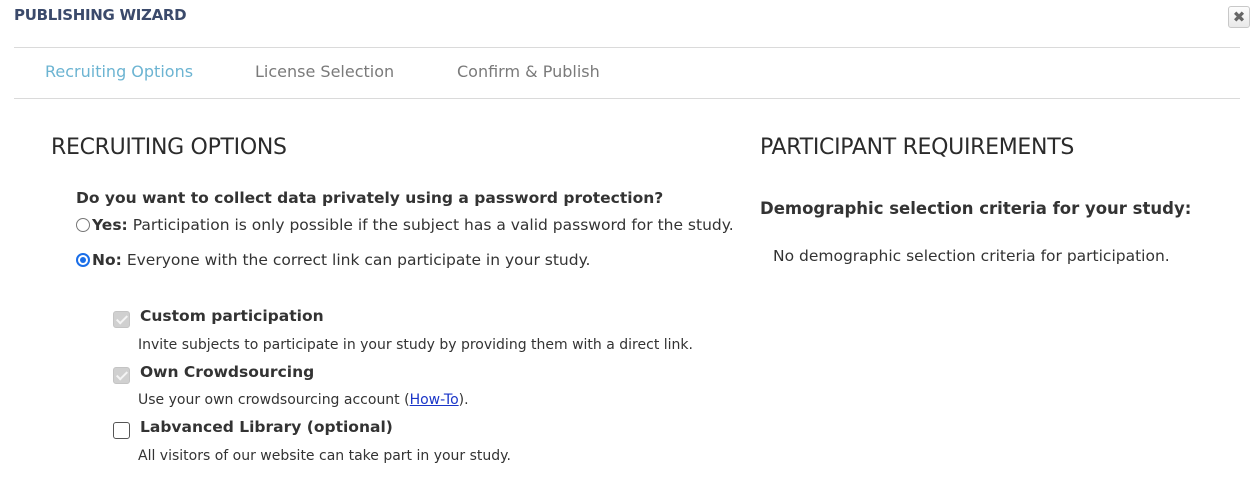  Describe the element at coordinates (169, 147) in the screenshot. I see `recruiting-heading: RECRUITING OPTIONS` at that location.